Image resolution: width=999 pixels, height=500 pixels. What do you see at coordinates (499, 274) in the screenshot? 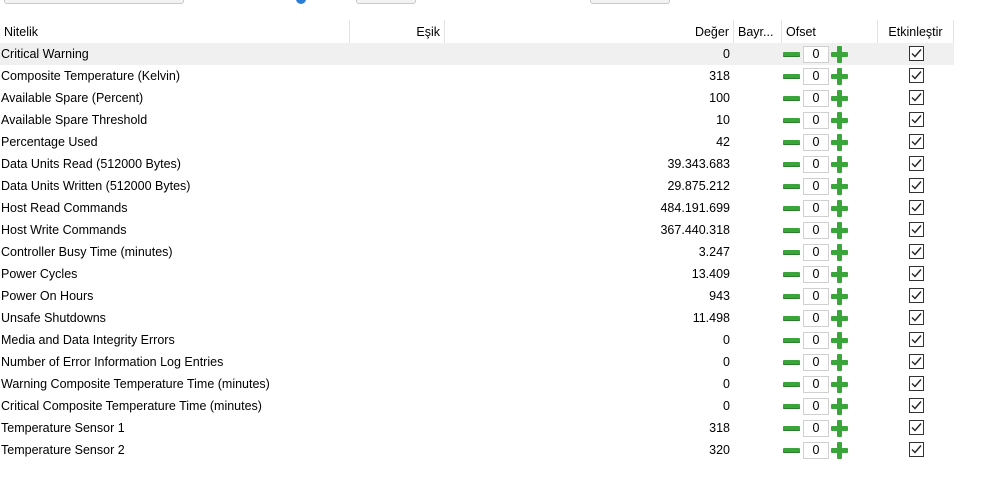
I see `table-row: Power Cycles 13.409 0` at bounding box center [499, 274].